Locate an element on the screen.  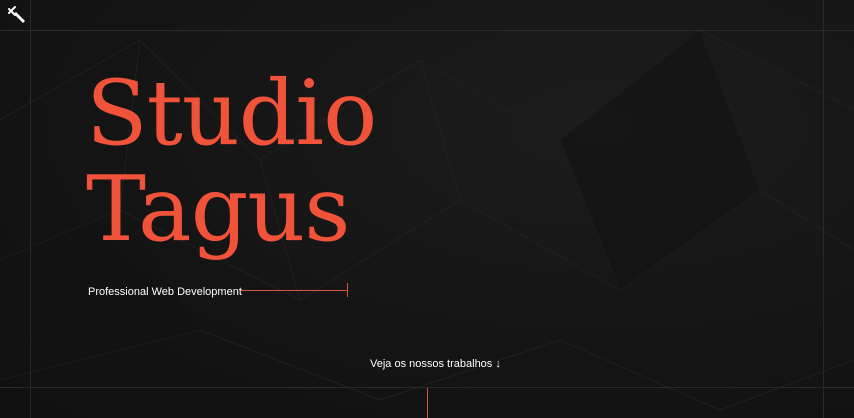
tagline-divider is located at coordinates (294, 290).